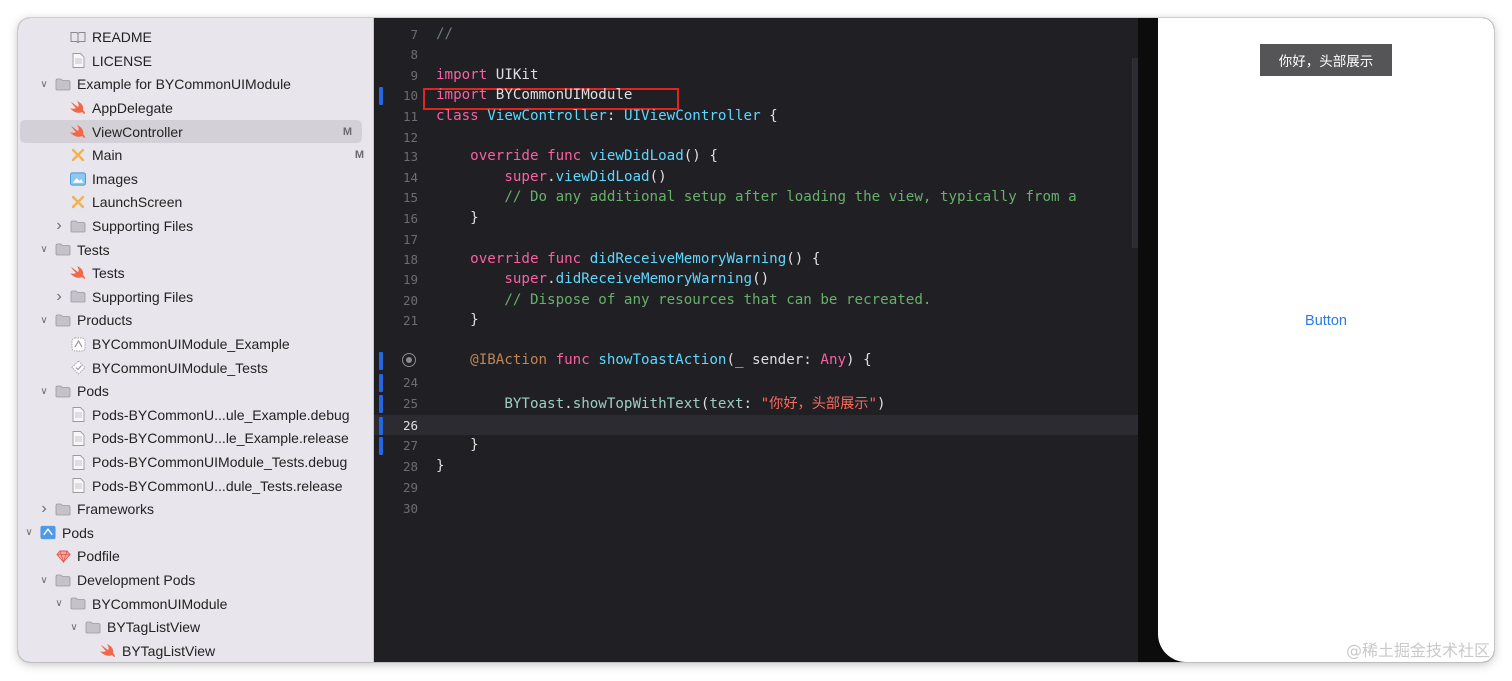 This screenshot has width=1512, height=681. I want to click on code-line: 8, so click(756, 54).